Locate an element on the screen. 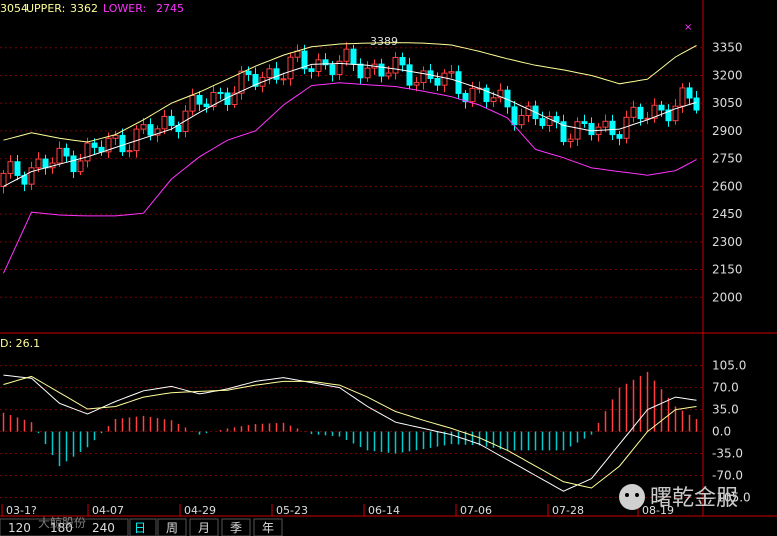 Image resolution: width=777 pixels, height=536 pixels. price-tick-label: 2450 is located at coordinates (727, 214).